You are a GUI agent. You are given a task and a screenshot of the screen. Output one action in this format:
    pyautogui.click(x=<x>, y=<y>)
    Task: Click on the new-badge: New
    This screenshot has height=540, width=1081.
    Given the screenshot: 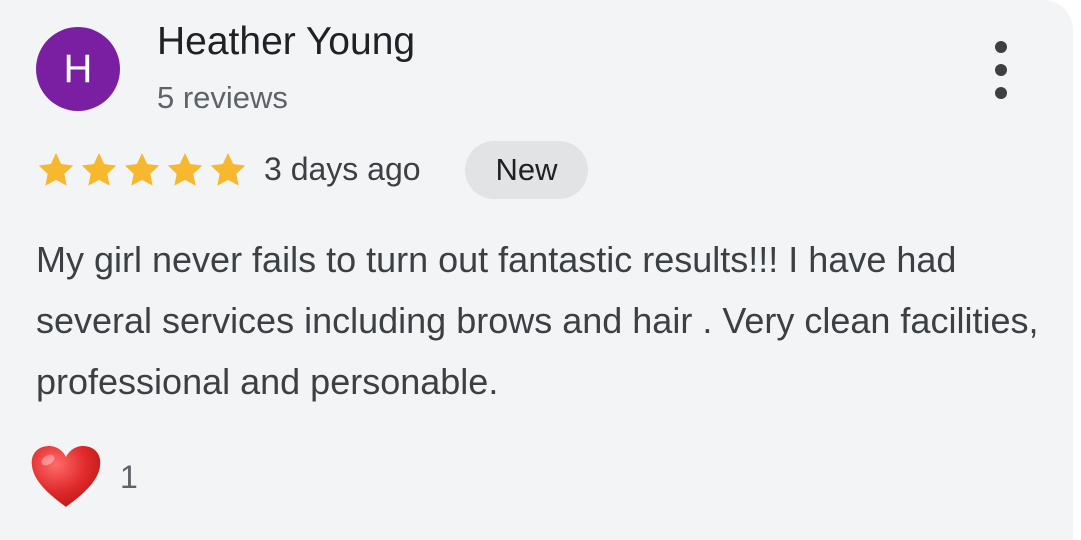 What is the action you would take?
    pyautogui.click(x=526, y=170)
    